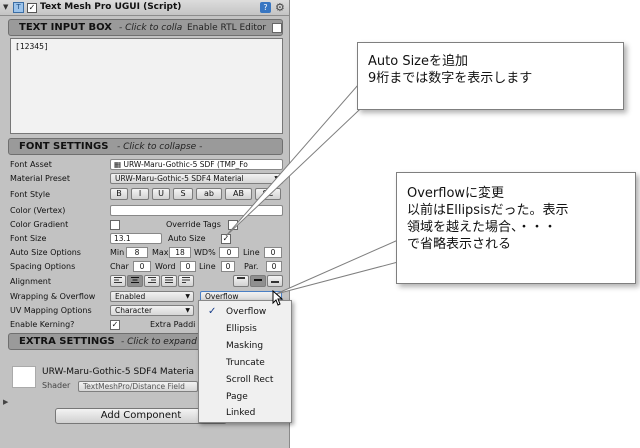  I want to click on overflow-callout-line1: Overflowに変更, so click(456, 193).